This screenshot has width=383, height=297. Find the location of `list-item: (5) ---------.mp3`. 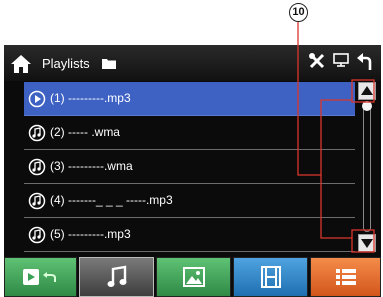

list-item: (5) ---------.mp3 is located at coordinates (189, 235).